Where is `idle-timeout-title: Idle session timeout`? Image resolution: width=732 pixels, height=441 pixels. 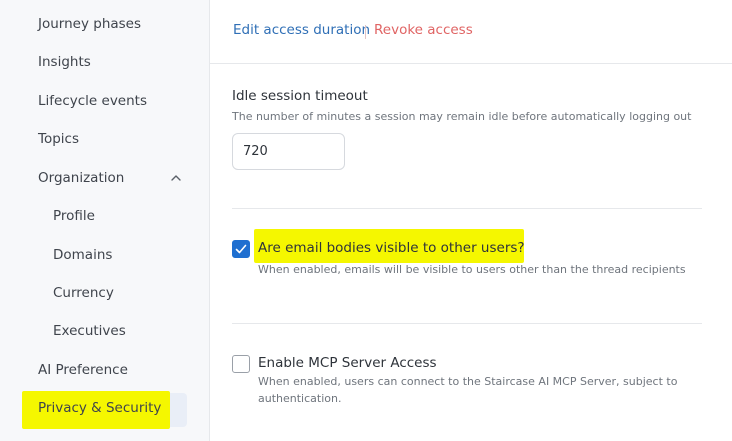
idle-timeout-title: Idle session timeout is located at coordinates (300, 96).